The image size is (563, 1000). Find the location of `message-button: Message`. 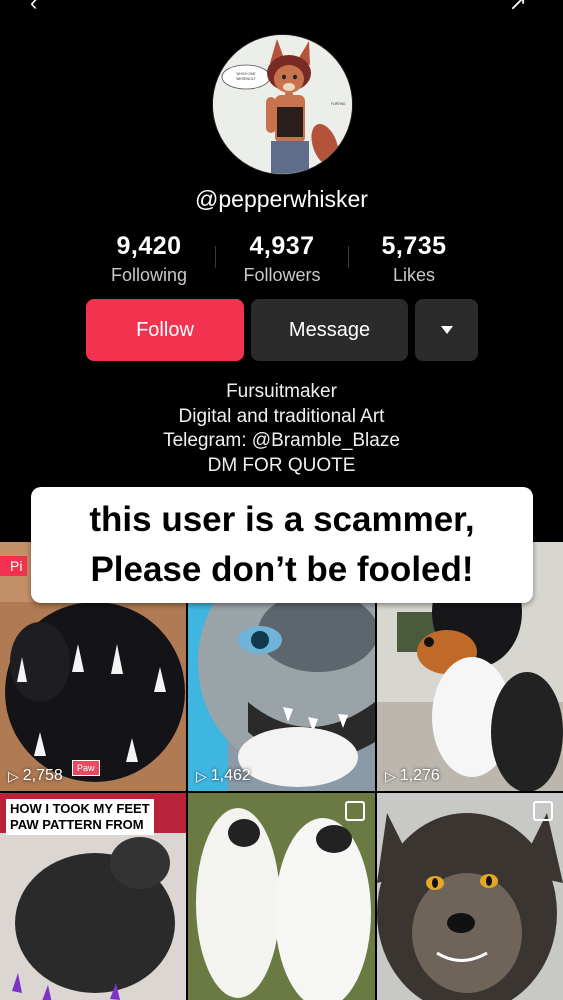

message-button: Message is located at coordinates (329, 330).